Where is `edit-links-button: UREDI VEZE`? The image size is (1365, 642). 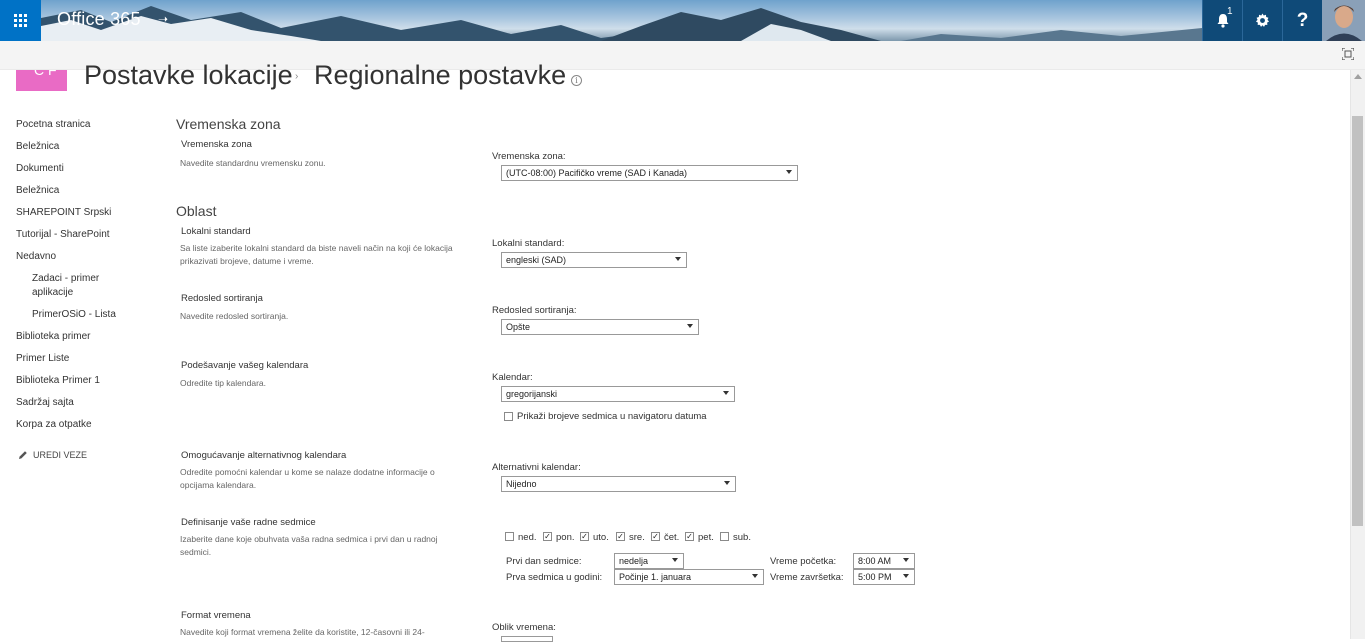
edit-links-button: UREDI VEZE is located at coordinates (52, 455).